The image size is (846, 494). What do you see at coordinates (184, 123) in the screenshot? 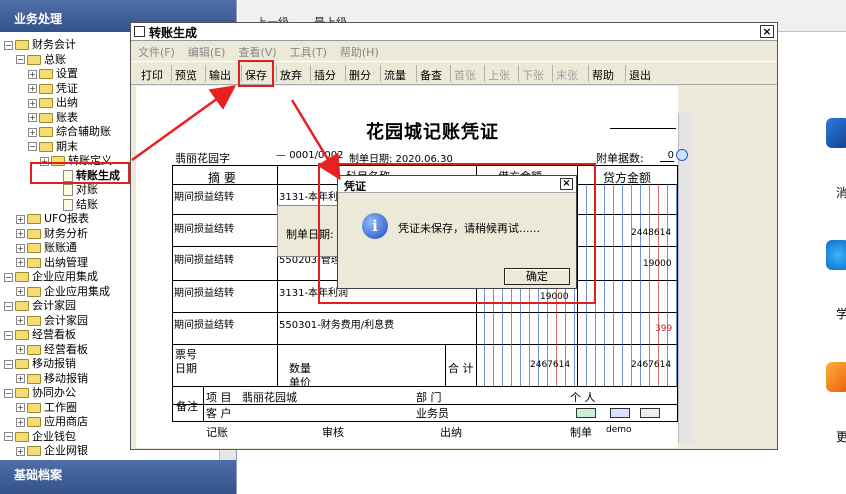
I see `arrow-to-save` at bounding box center [184, 123].